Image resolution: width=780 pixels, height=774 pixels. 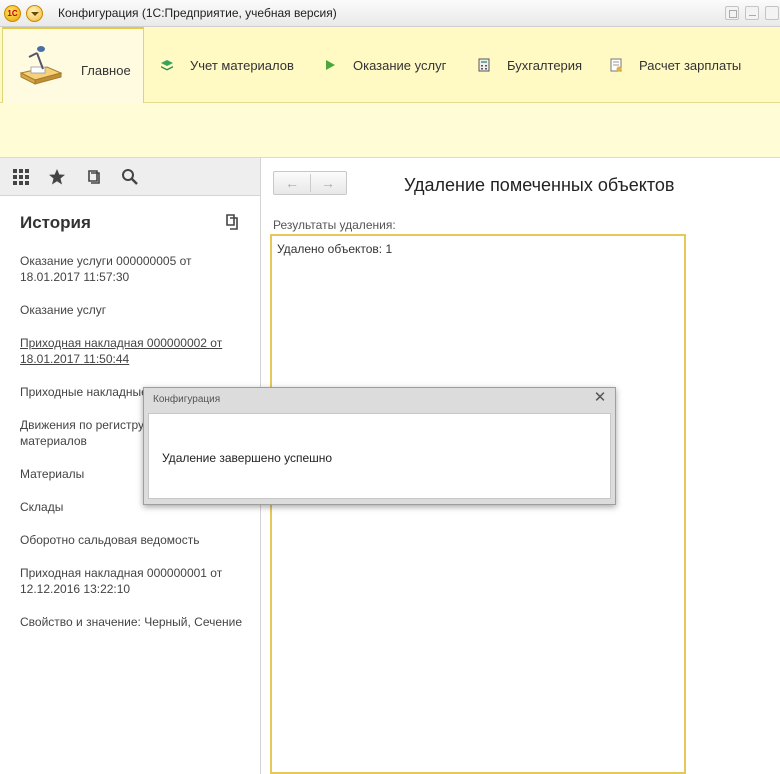 I want to click on history-item: Оказание услуг, so click(x=135, y=310).